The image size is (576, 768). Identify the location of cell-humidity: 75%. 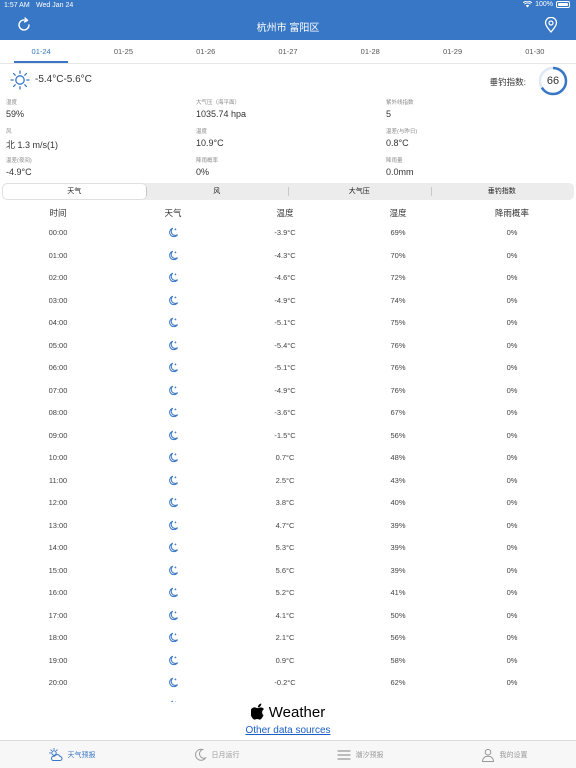
(398, 322).